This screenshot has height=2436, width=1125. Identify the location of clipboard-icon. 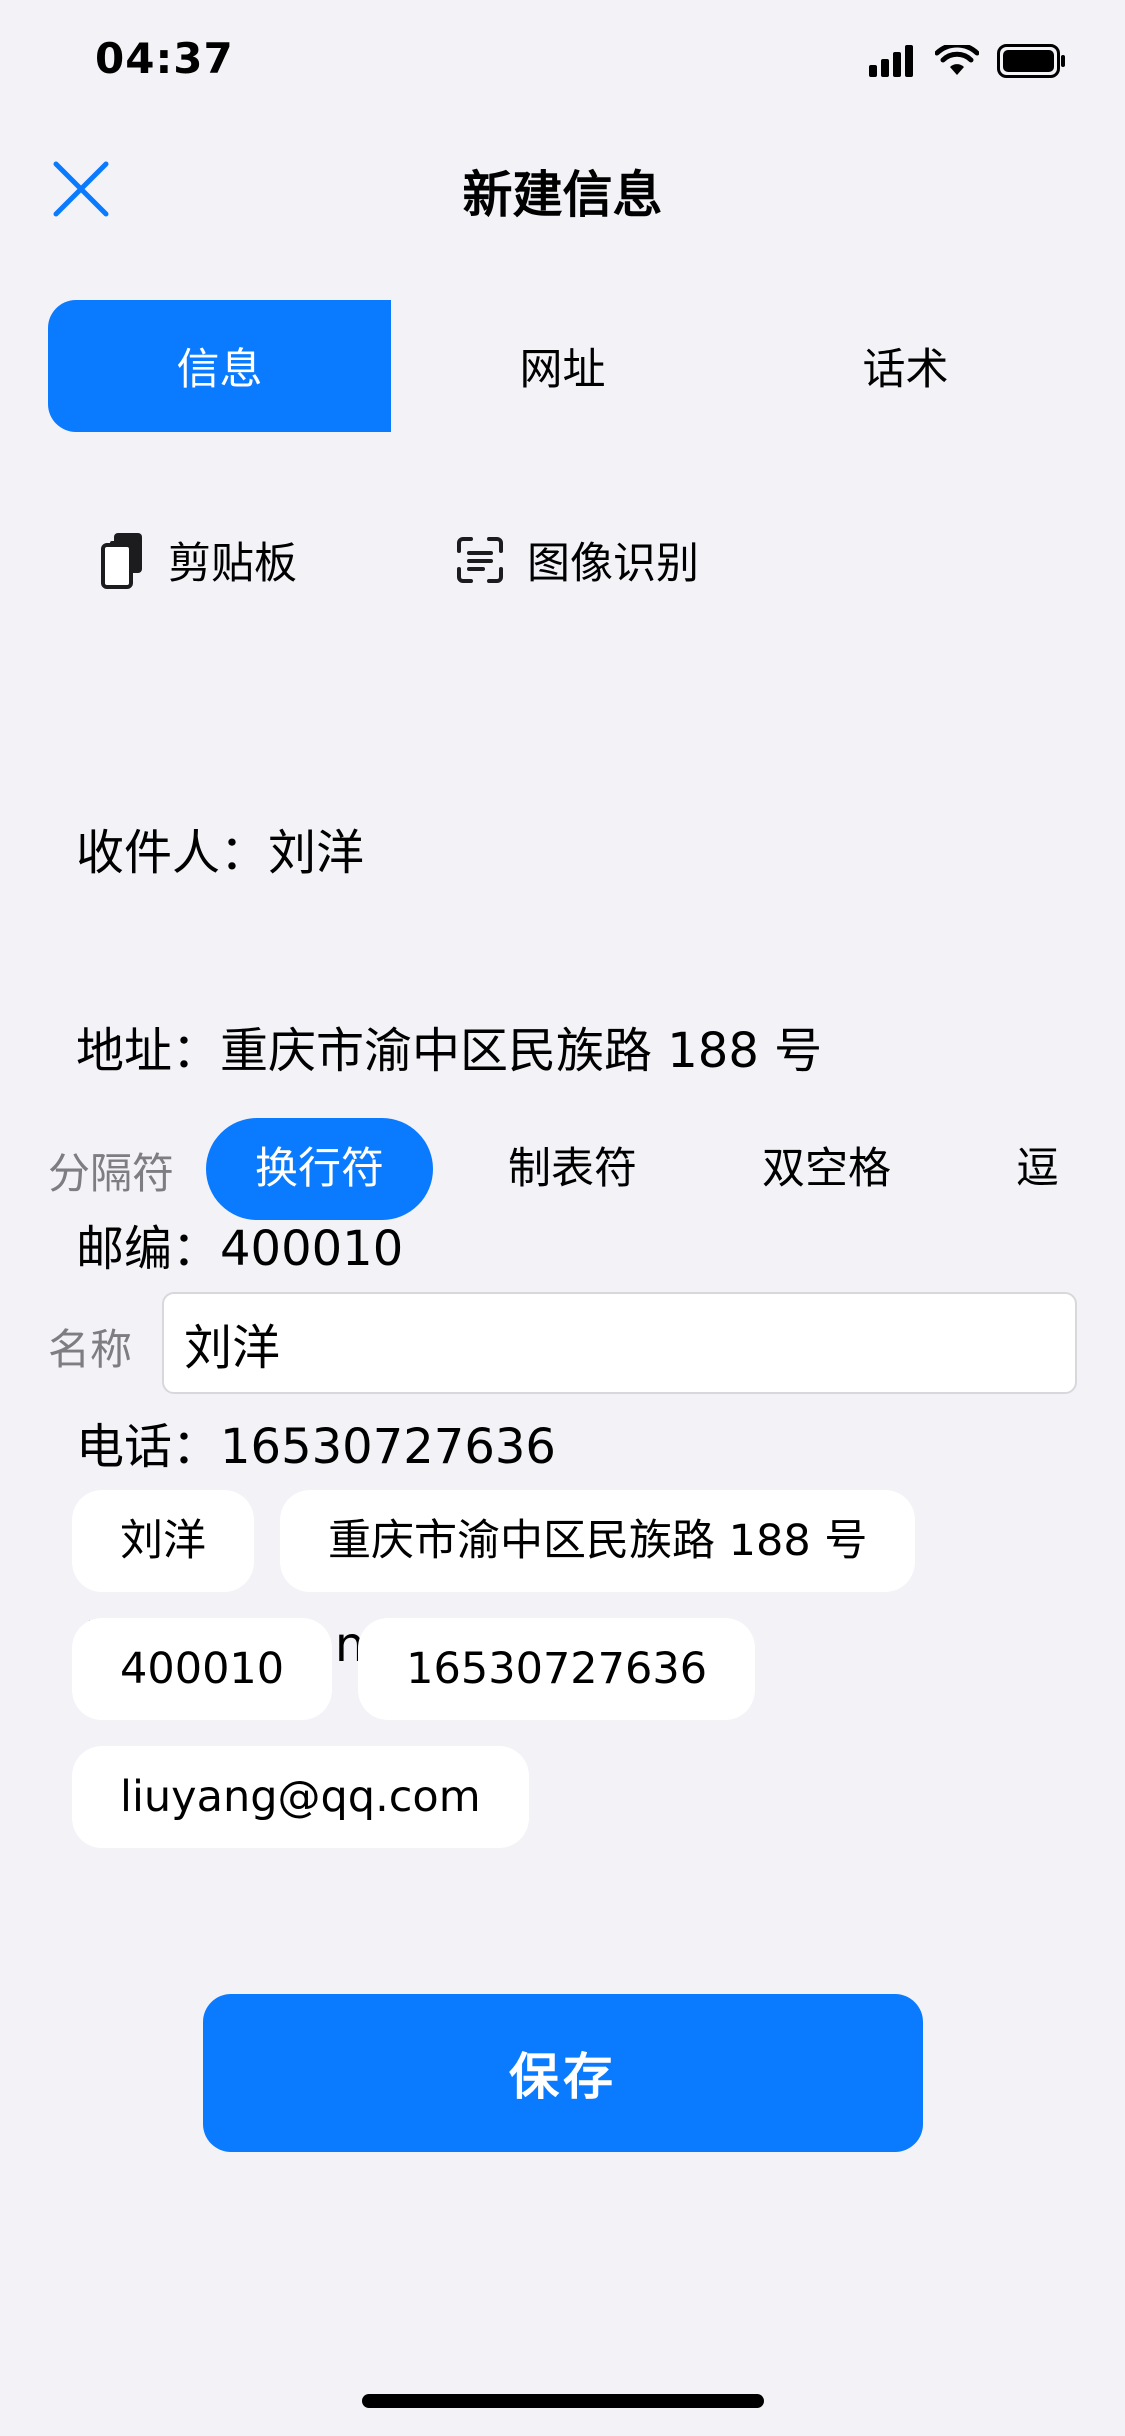
(121, 561).